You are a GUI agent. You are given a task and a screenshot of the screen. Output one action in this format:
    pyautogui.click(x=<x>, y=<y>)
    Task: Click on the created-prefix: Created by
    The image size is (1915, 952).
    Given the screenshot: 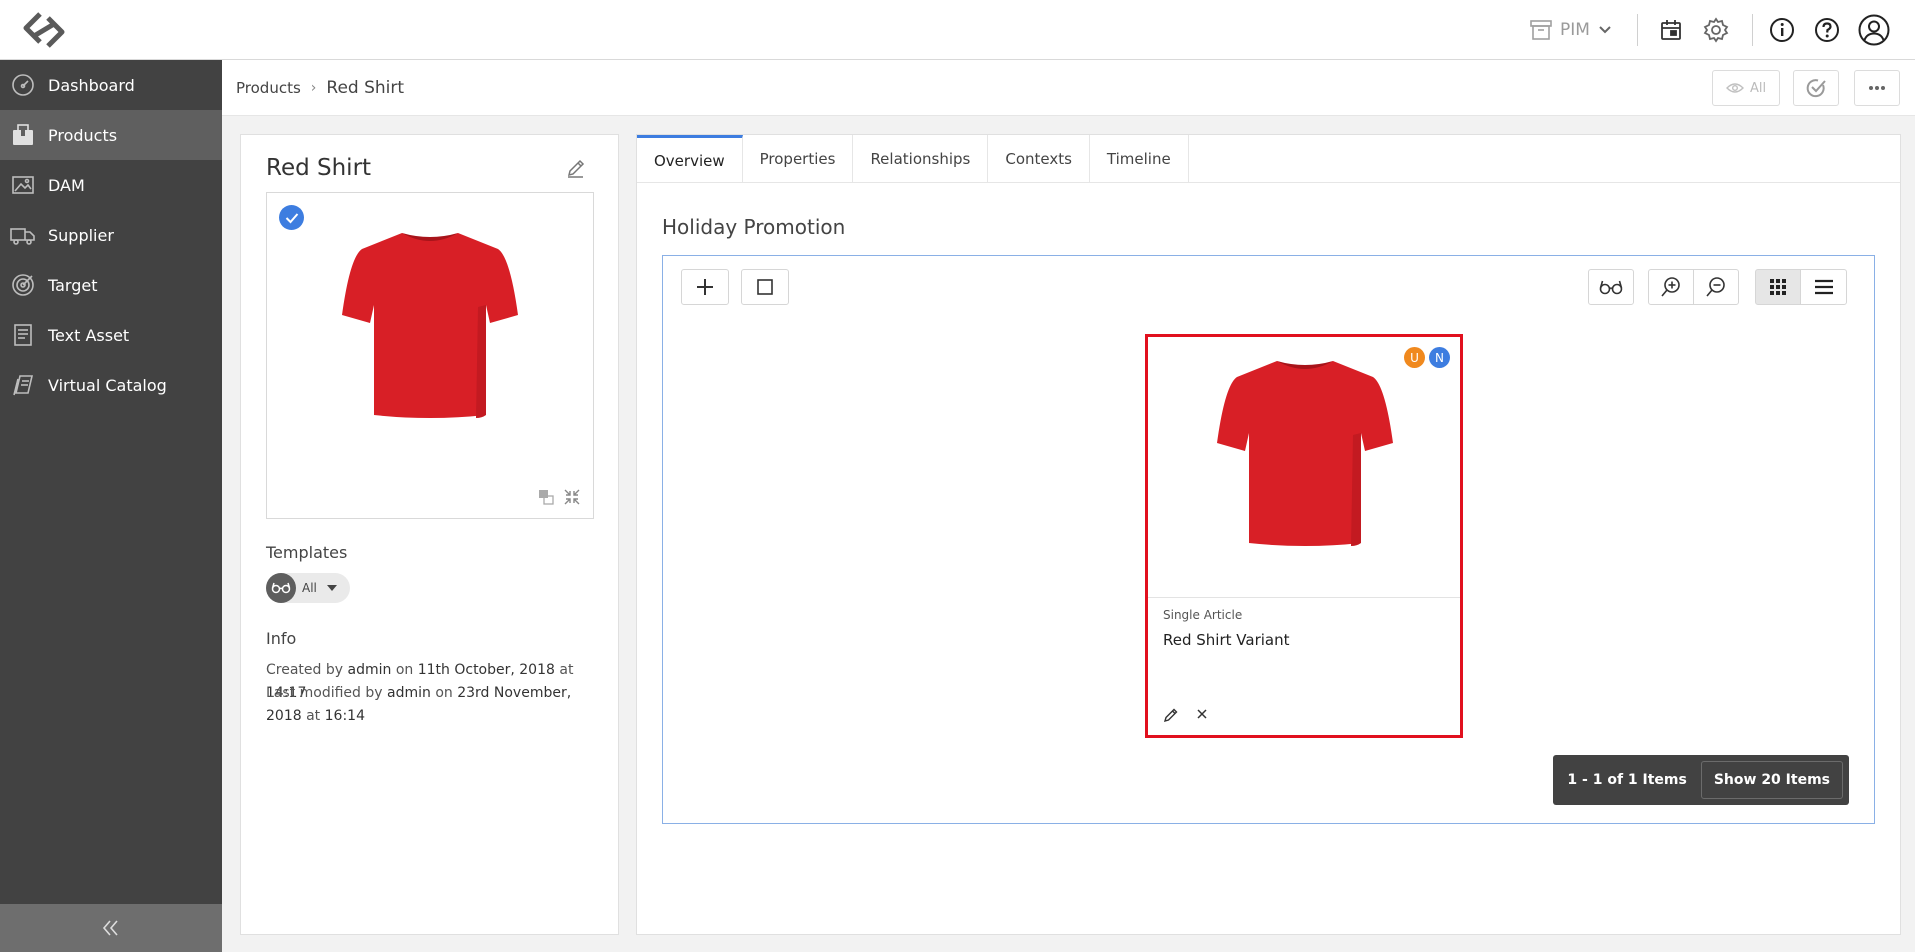 What is the action you would take?
    pyautogui.click(x=305, y=670)
    